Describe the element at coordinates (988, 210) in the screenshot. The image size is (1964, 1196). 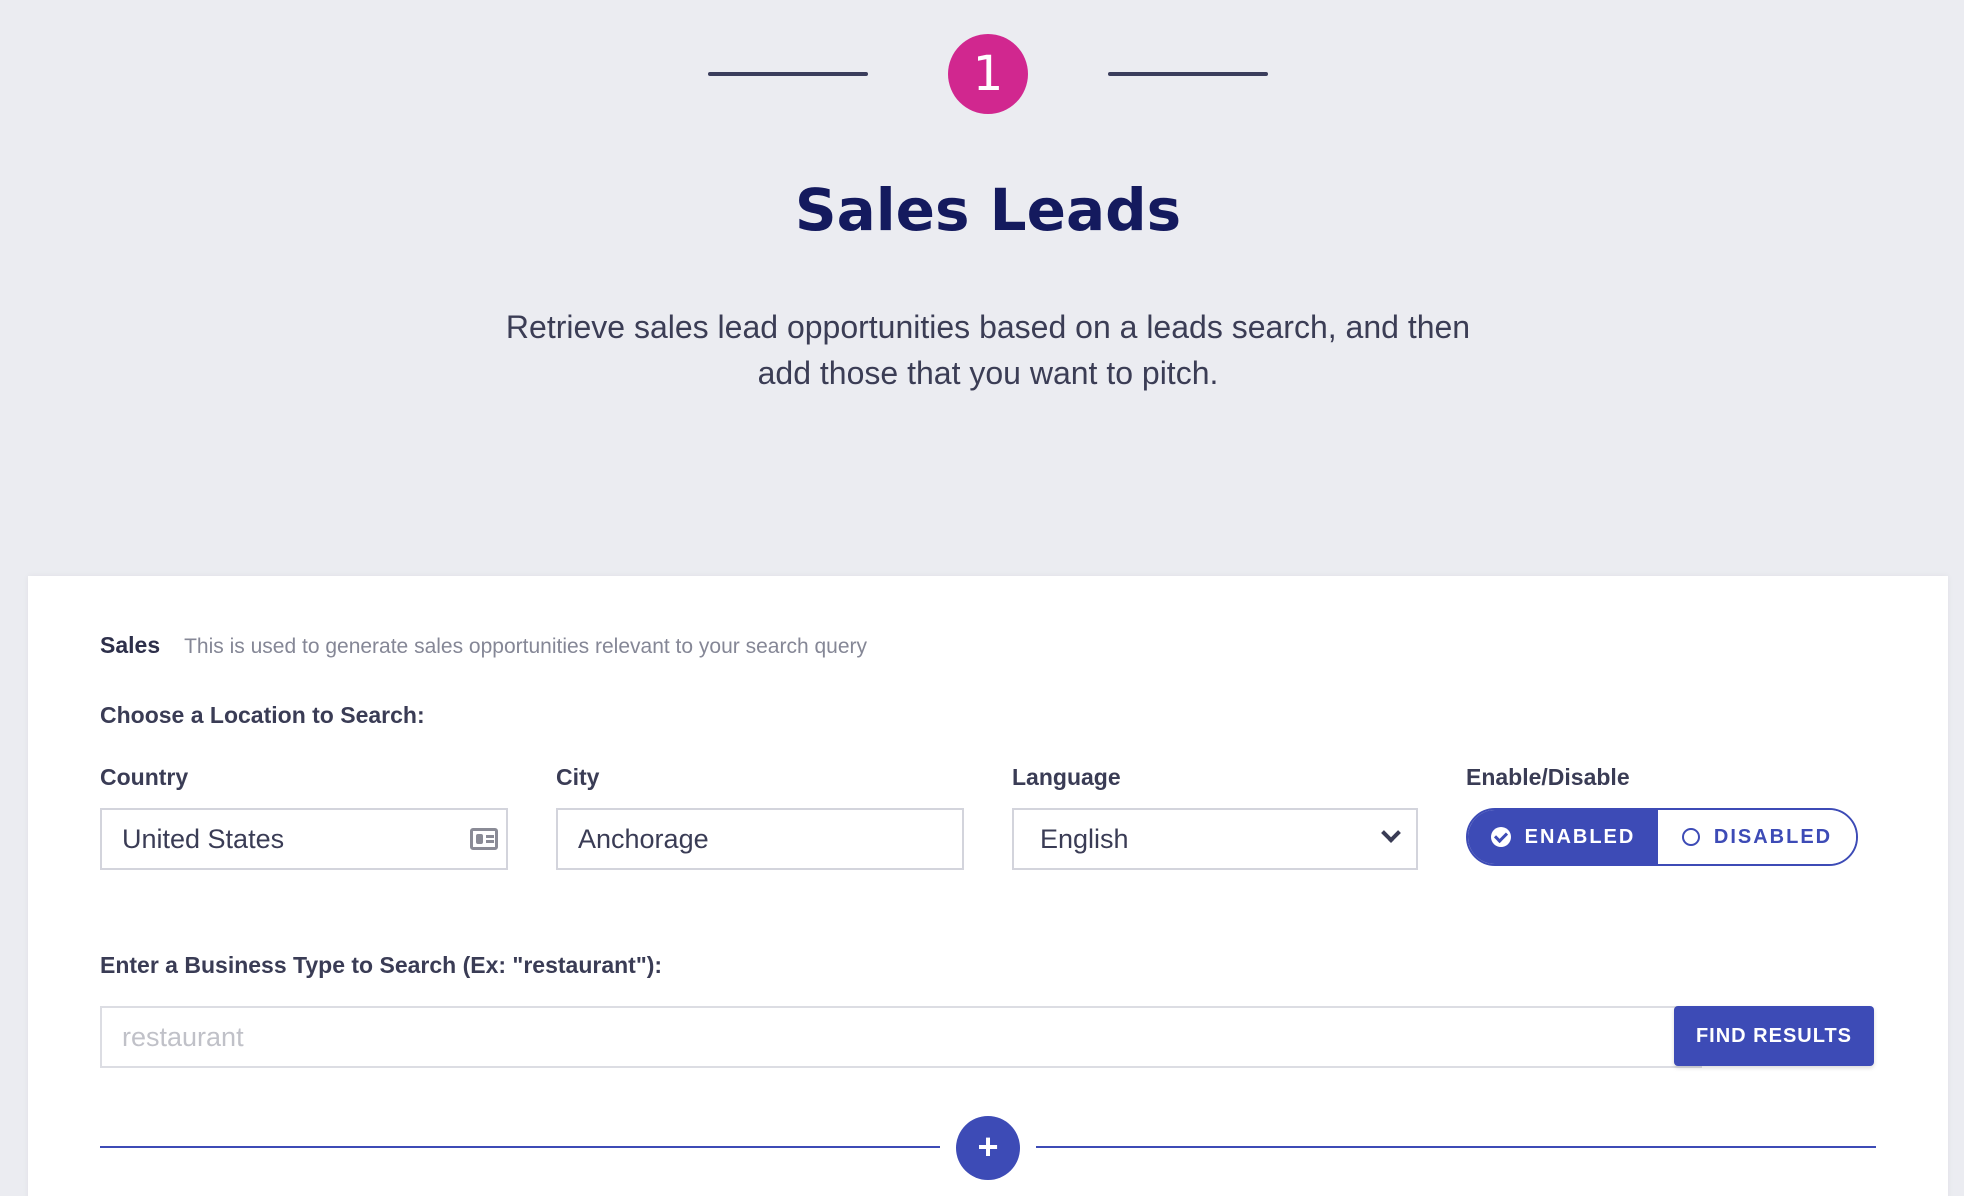
I see `page-title: Sales Leads` at that location.